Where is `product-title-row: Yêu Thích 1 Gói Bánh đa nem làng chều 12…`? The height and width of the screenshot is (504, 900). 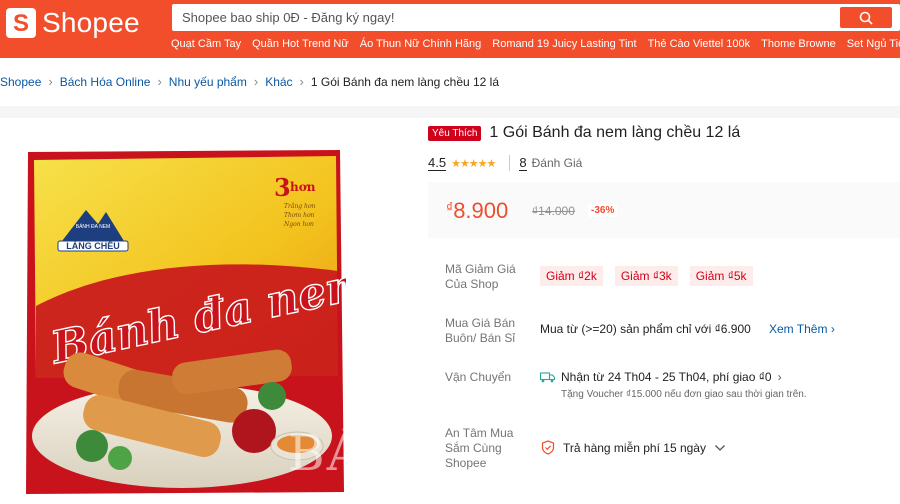
product-title-row: Yêu Thích 1 Gói Bánh đa nem làng chều 12… is located at coordinates (584, 133).